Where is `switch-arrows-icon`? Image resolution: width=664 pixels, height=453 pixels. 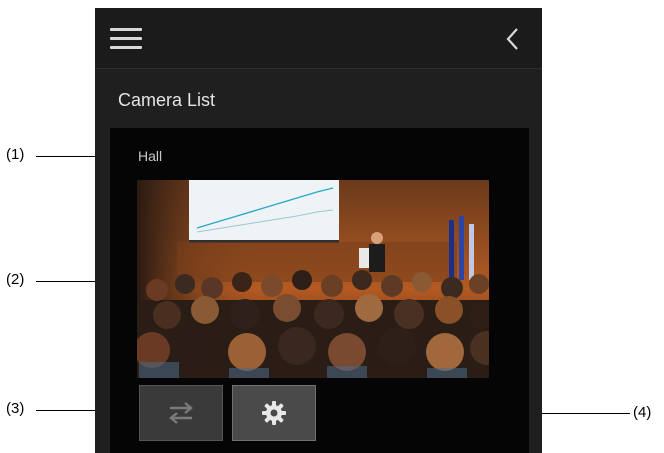 switch-arrows-icon is located at coordinates (181, 413).